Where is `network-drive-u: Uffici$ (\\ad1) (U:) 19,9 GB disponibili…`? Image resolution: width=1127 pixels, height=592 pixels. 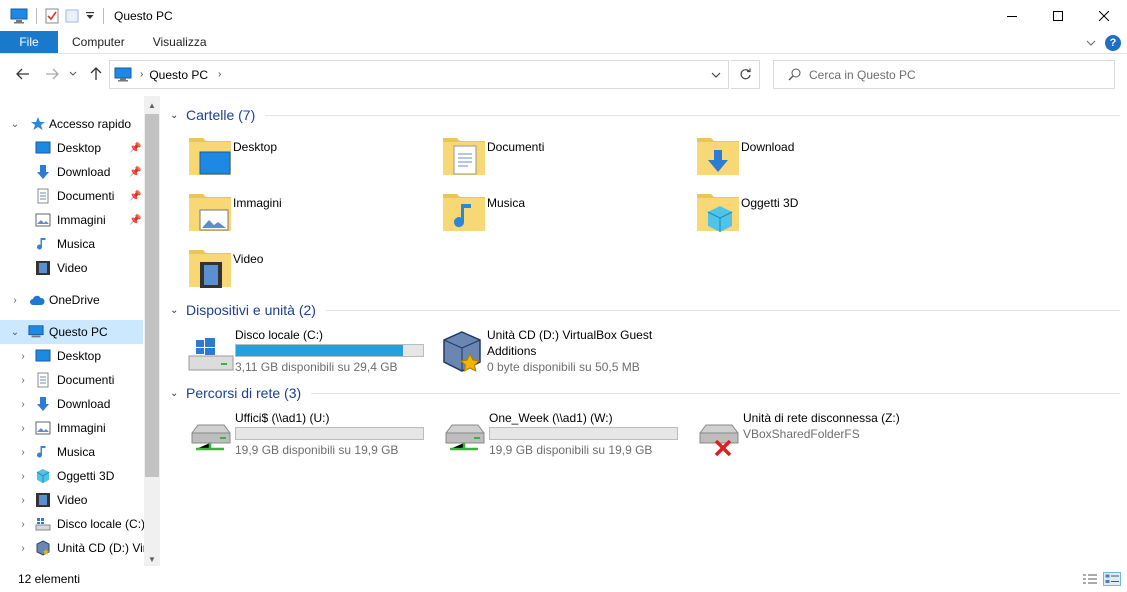
network-drive-u: Uffici$ (\\ad1) (U:) 19,9 GB disponibili… is located at coordinates (313, 438).